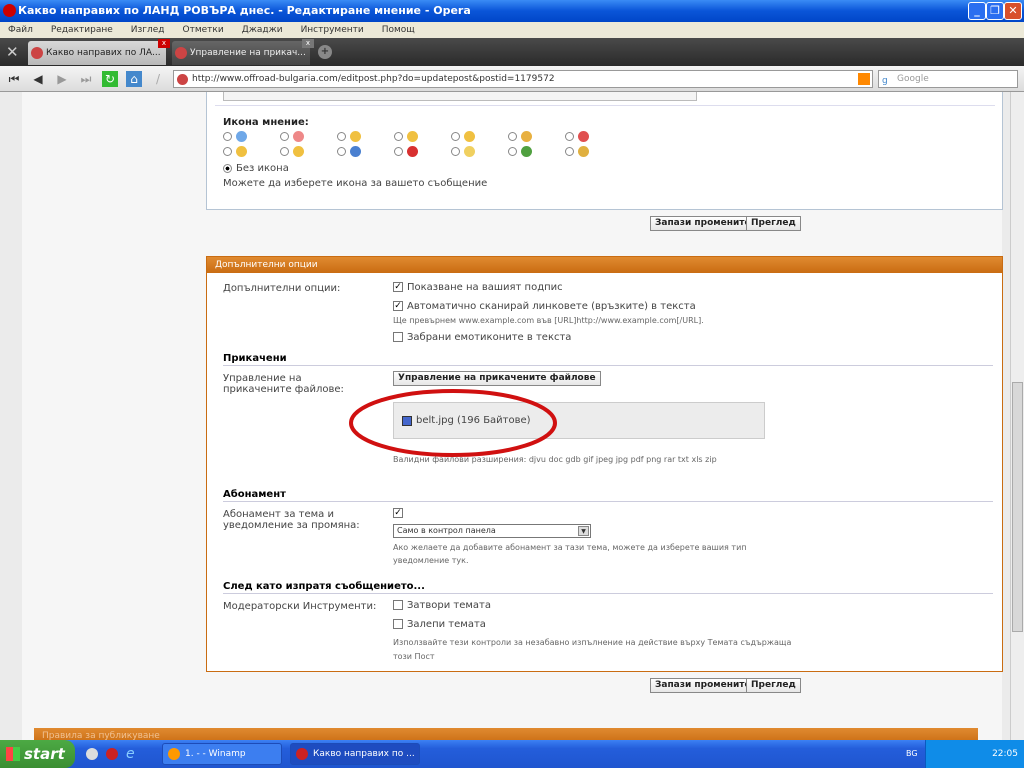 The image size is (1024, 768). I want to click on close-thread-option: Затвори темата, so click(442, 605).